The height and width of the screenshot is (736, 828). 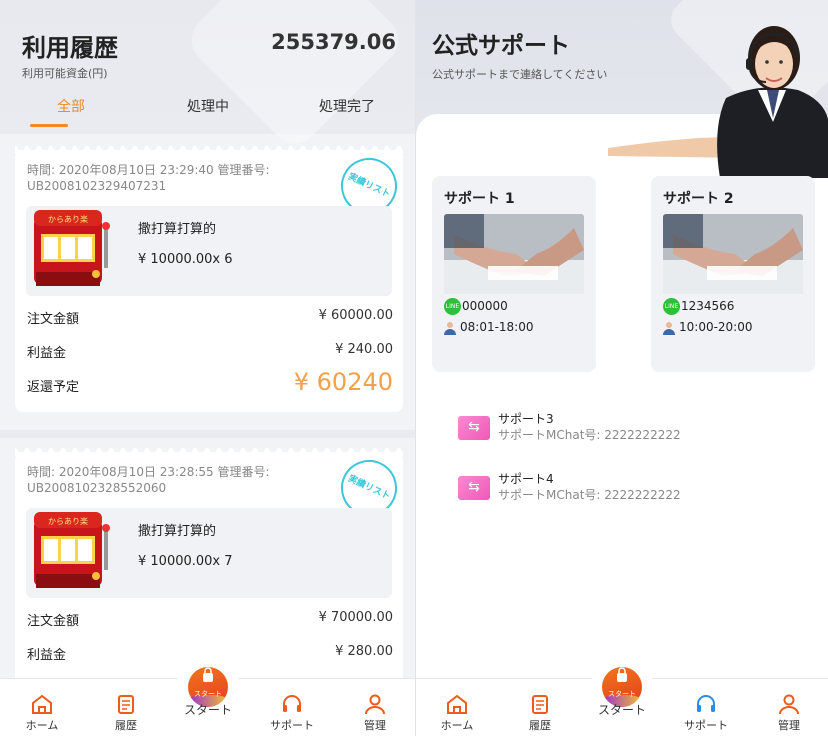 I want to click on line-id-row: LINE 000000, so click(x=476, y=306).